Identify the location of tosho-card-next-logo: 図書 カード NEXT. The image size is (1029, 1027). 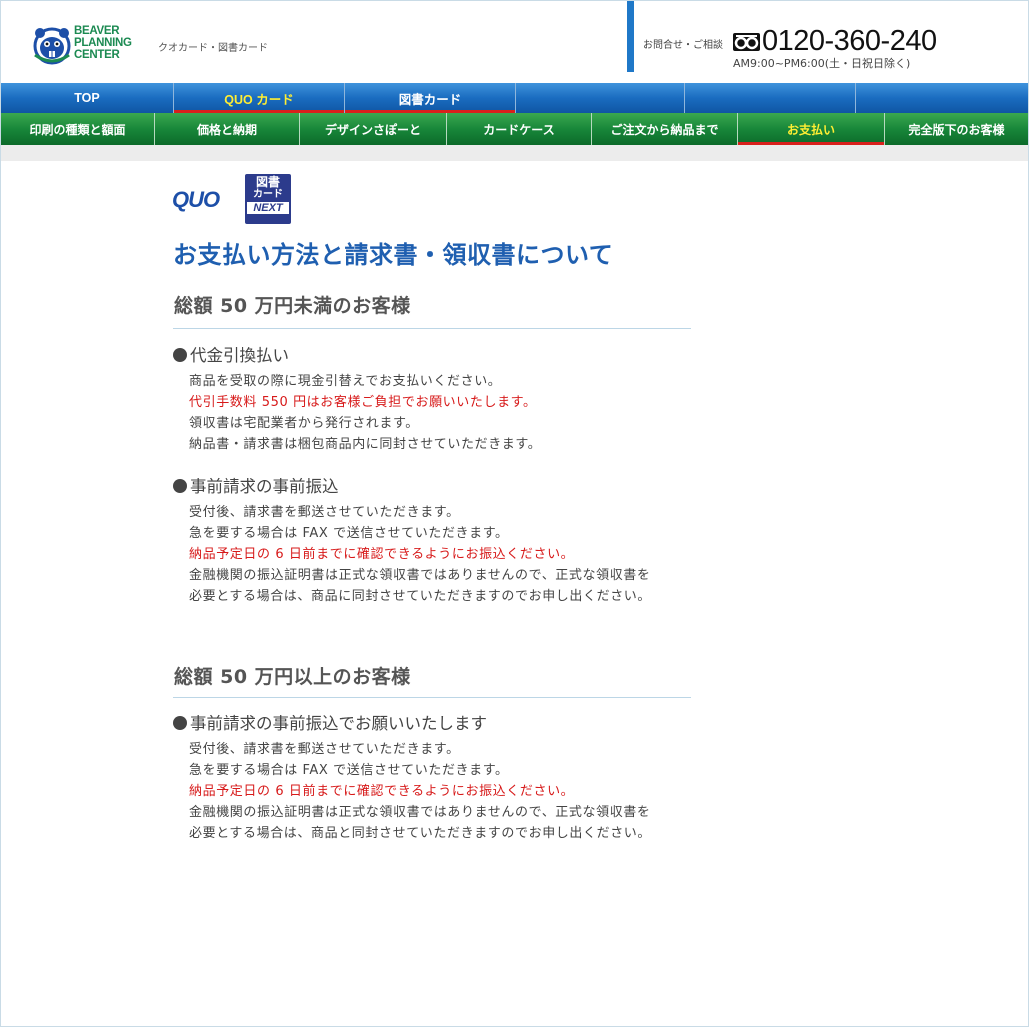
(268, 199).